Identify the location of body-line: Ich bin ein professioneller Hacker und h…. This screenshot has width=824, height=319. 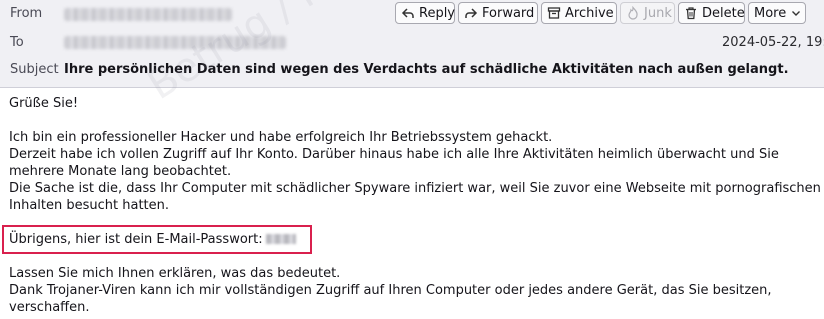
(281, 137).